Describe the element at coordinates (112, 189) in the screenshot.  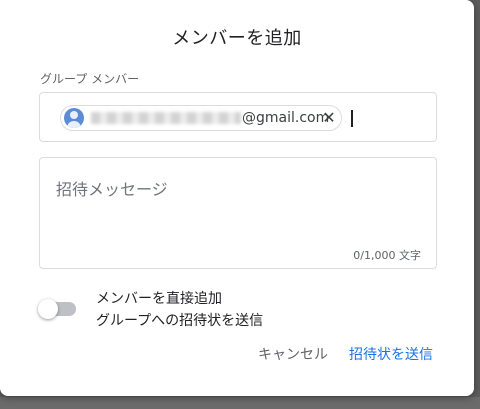
I see `message-placeholder: 招待メッセージ` at that location.